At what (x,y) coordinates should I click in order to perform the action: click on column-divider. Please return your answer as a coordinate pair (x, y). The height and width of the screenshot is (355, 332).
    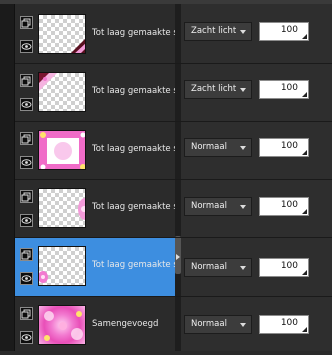
    Looking at the image, I should click on (178, 175).